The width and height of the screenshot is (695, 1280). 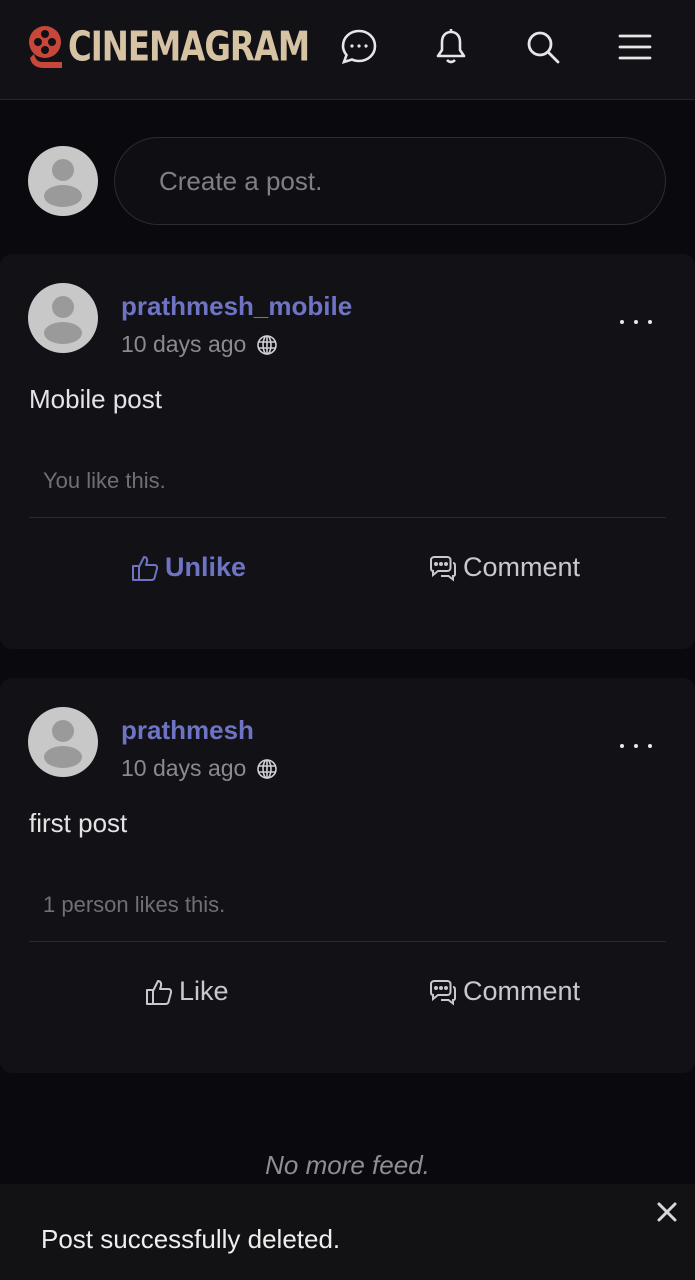 I want to click on create-post-input: Create a post., so click(x=390, y=181).